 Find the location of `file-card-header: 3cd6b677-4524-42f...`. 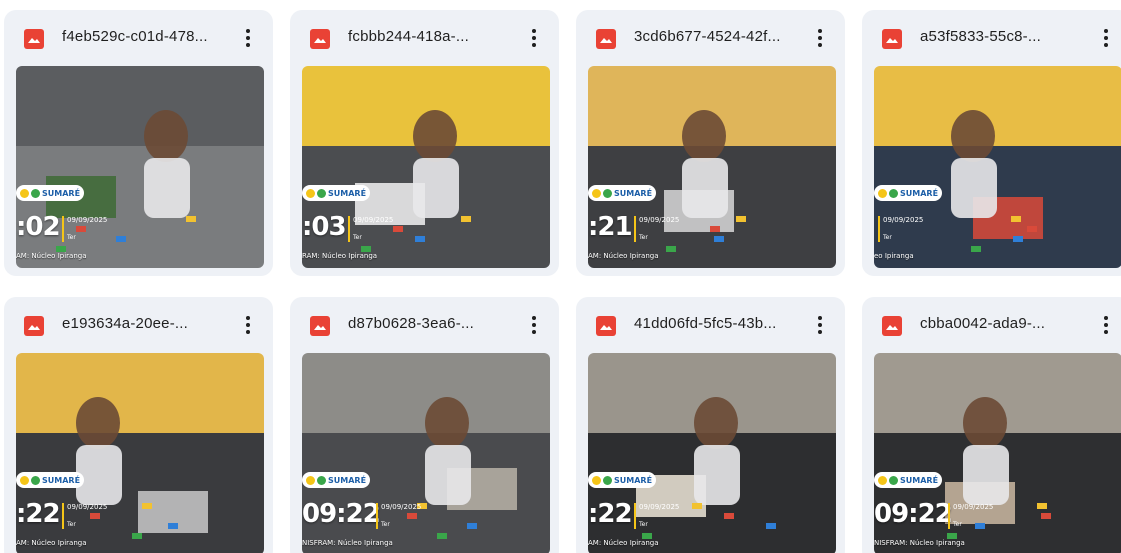

file-card-header: 3cd6b677-4524-42f... is located at coordinates (710, 38).